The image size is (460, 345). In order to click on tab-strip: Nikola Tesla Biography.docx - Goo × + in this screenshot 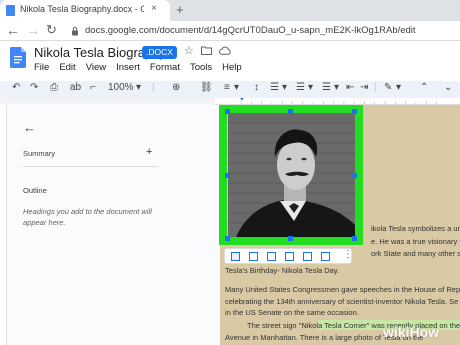, I will do `click(230, 10)`.